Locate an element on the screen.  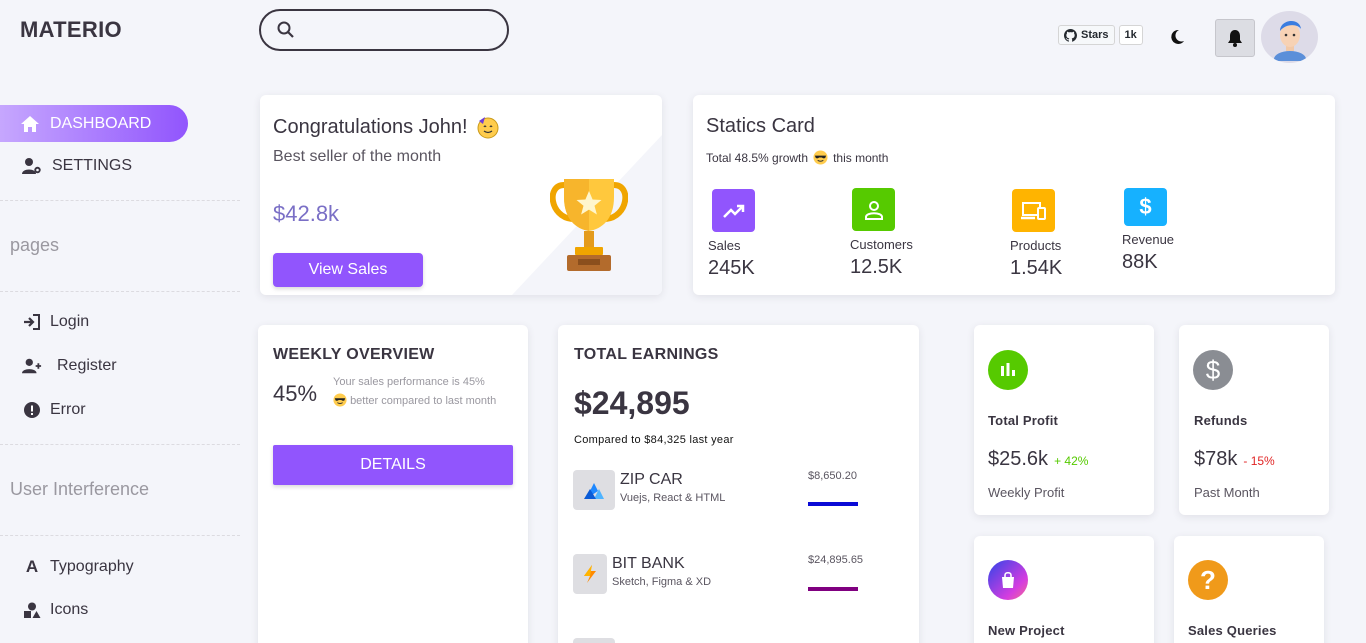
weekly-text-pre: Your sales performance is 45% is located at coordinates (409, 382).